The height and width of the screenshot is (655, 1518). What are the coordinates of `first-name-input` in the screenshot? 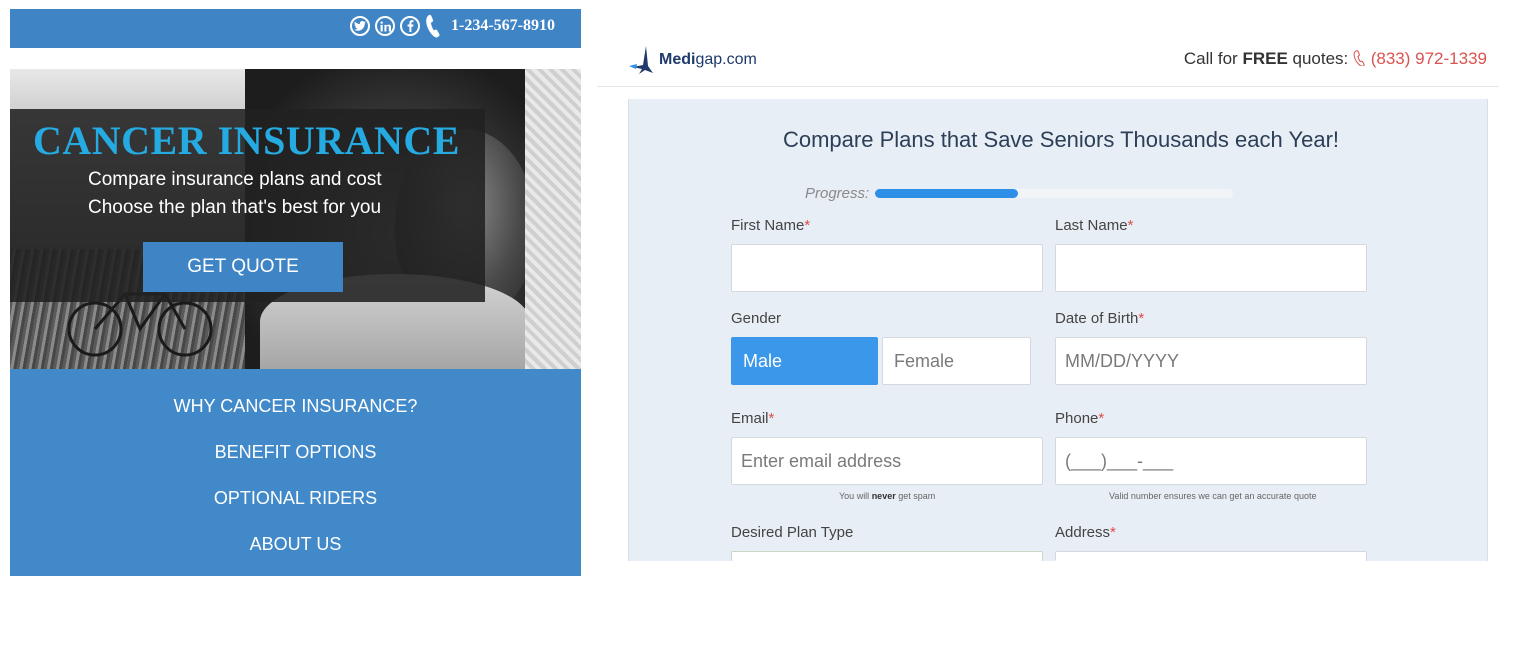 It's located at (887, 268).